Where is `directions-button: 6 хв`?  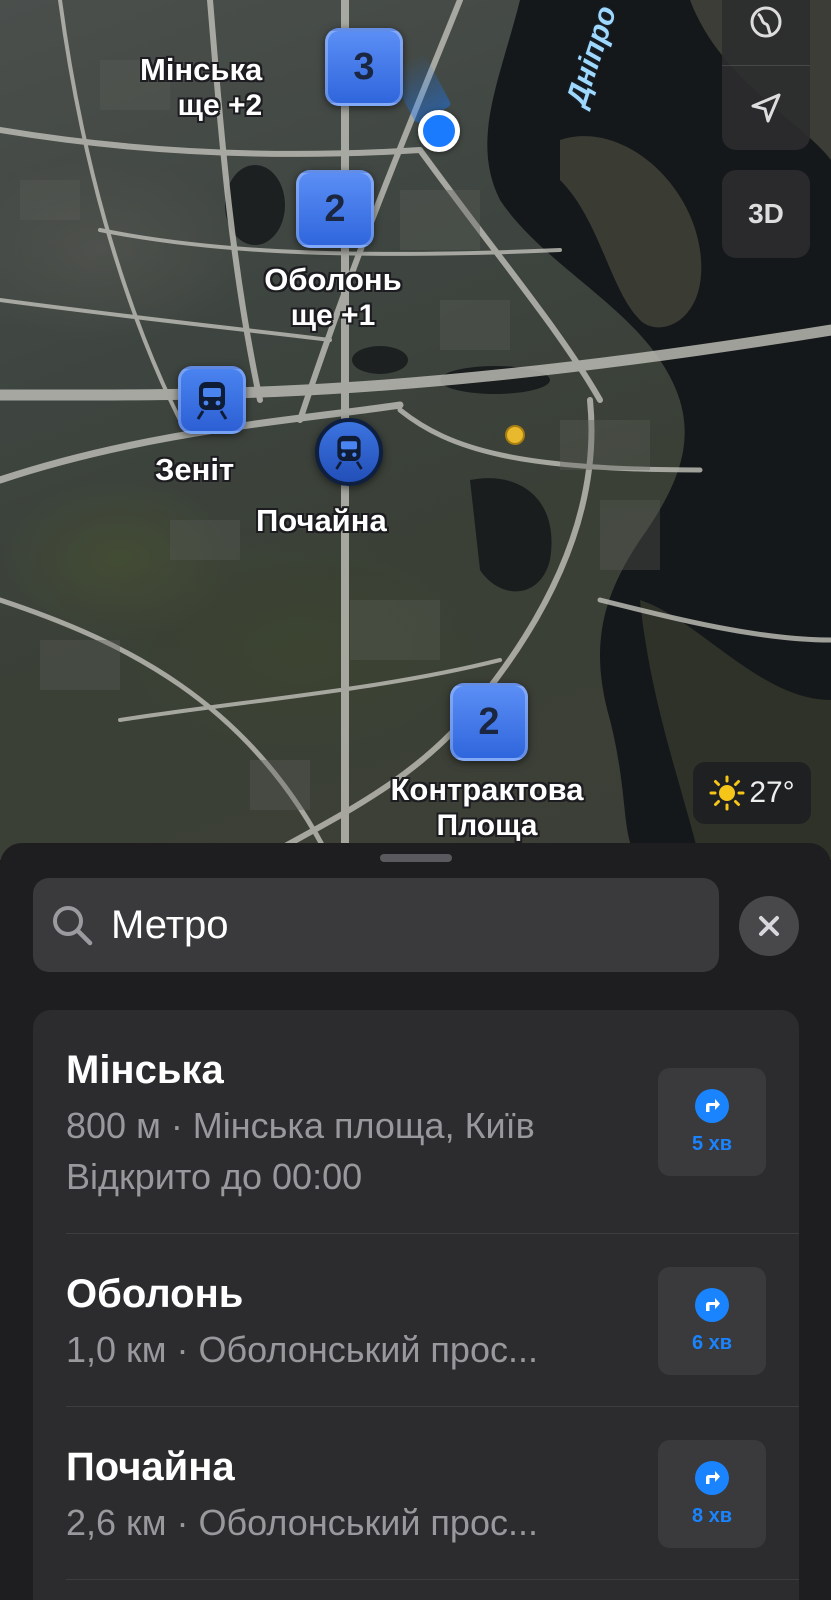
directions-button: 6 хв is located at coordinates (712, 1321).